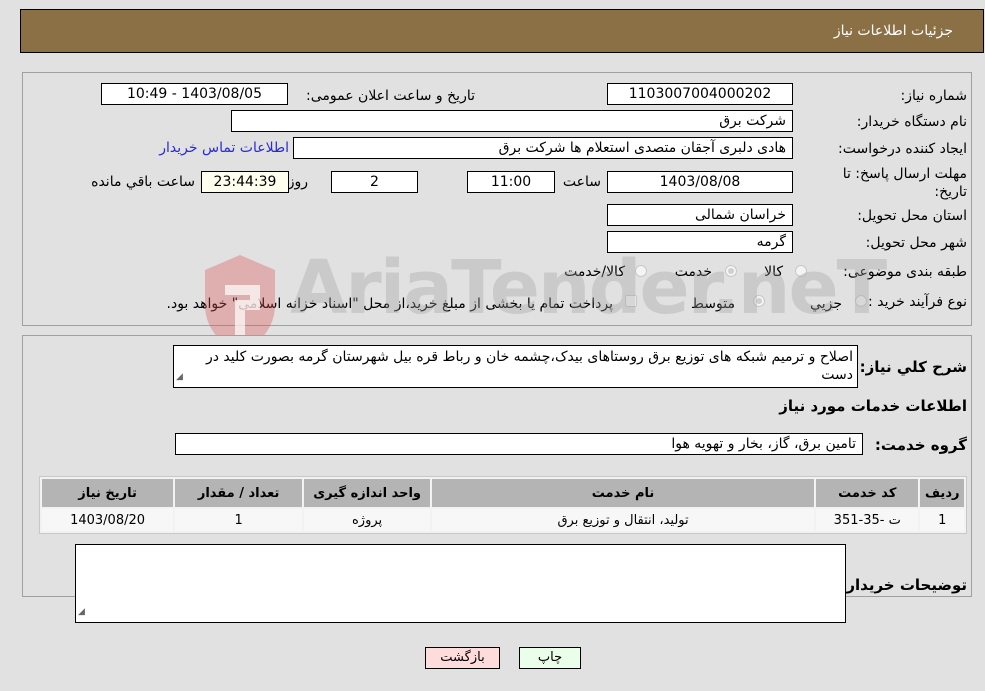  Describe the element at coordinates (462, 658) in the screenshot. I see `back-button: بازگشت` at that location.